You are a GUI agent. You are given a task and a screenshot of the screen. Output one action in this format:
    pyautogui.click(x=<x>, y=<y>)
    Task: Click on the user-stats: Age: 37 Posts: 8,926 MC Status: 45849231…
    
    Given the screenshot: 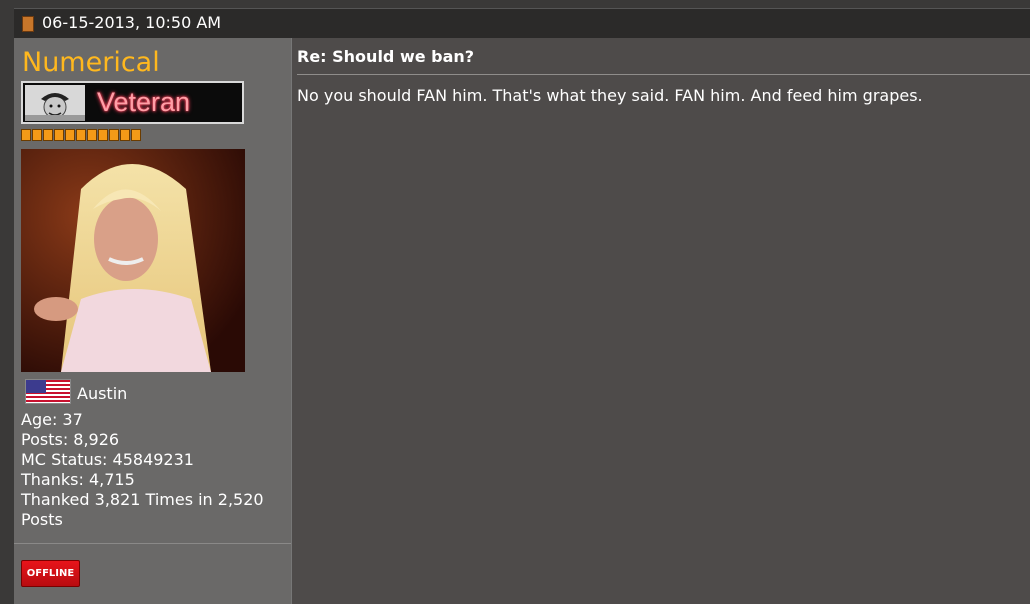 What is the action you would take?
    pyautogui.click(x=153, y=470)
    